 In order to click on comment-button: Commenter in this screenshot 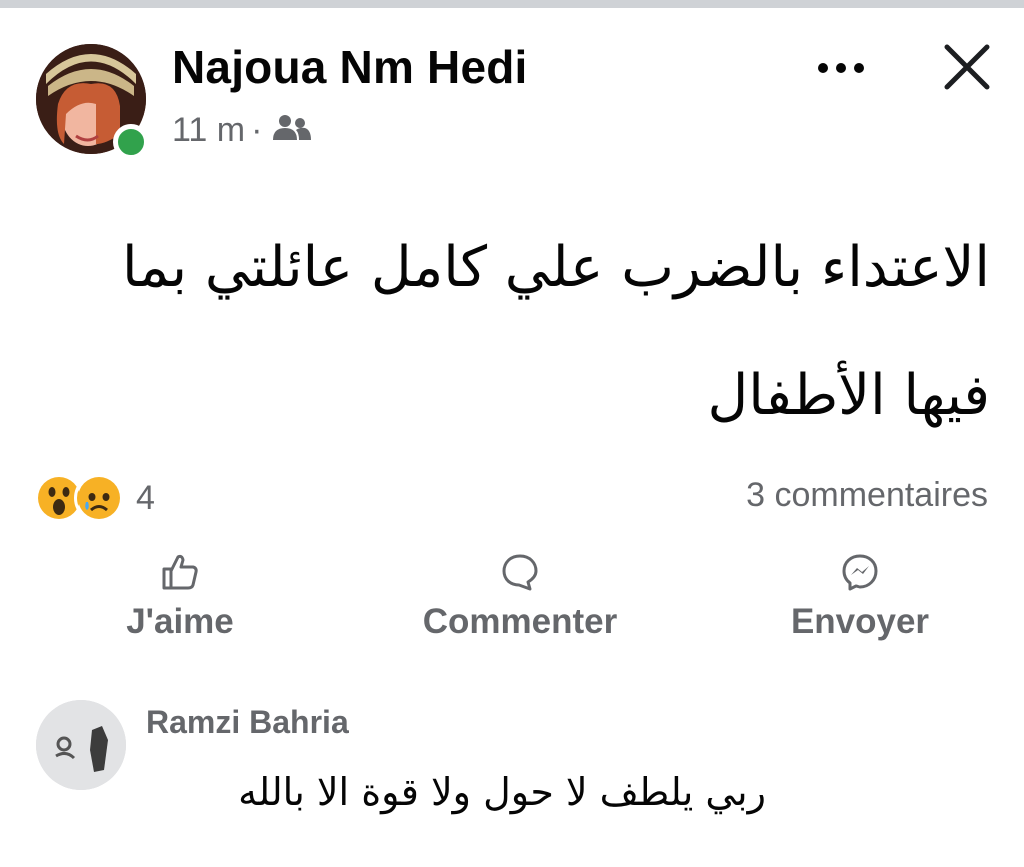, I will do `click(520, 607)`.